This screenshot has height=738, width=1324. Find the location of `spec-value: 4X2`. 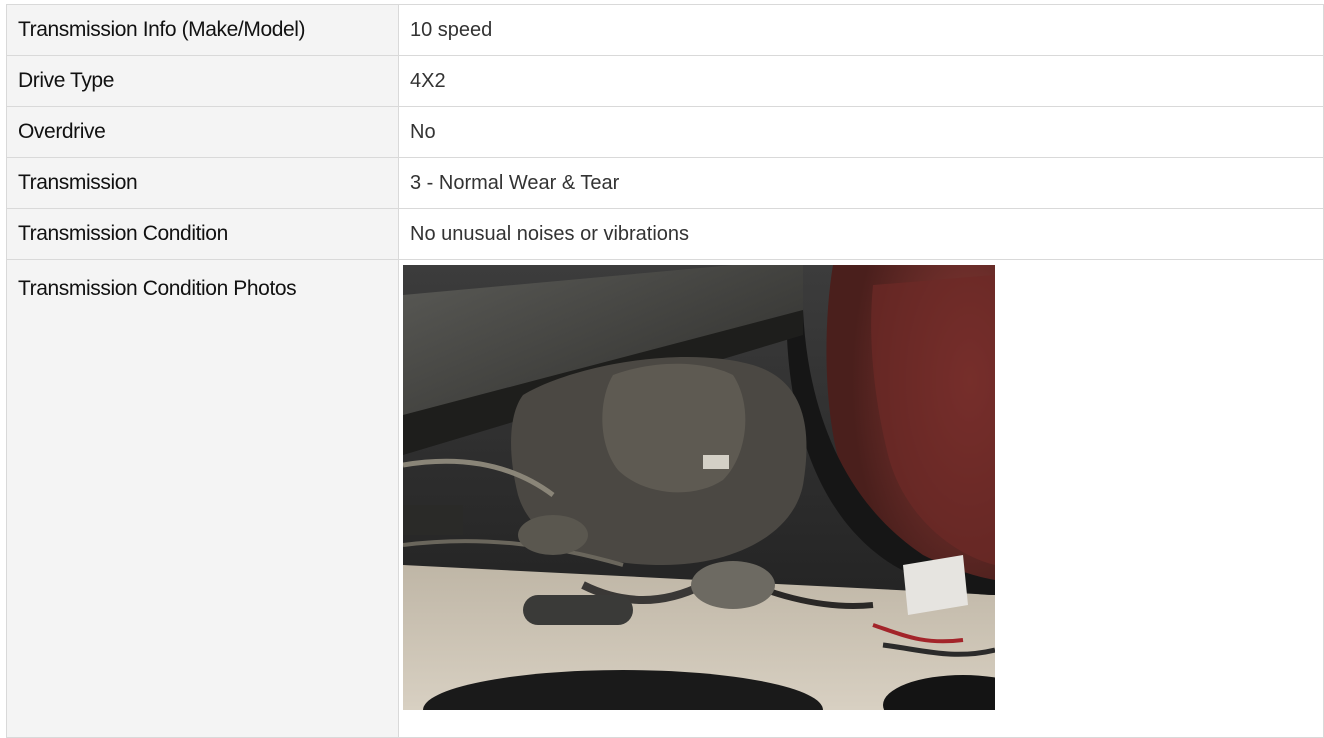

spec-value: 4X2 is located at coordinates (861, 81).